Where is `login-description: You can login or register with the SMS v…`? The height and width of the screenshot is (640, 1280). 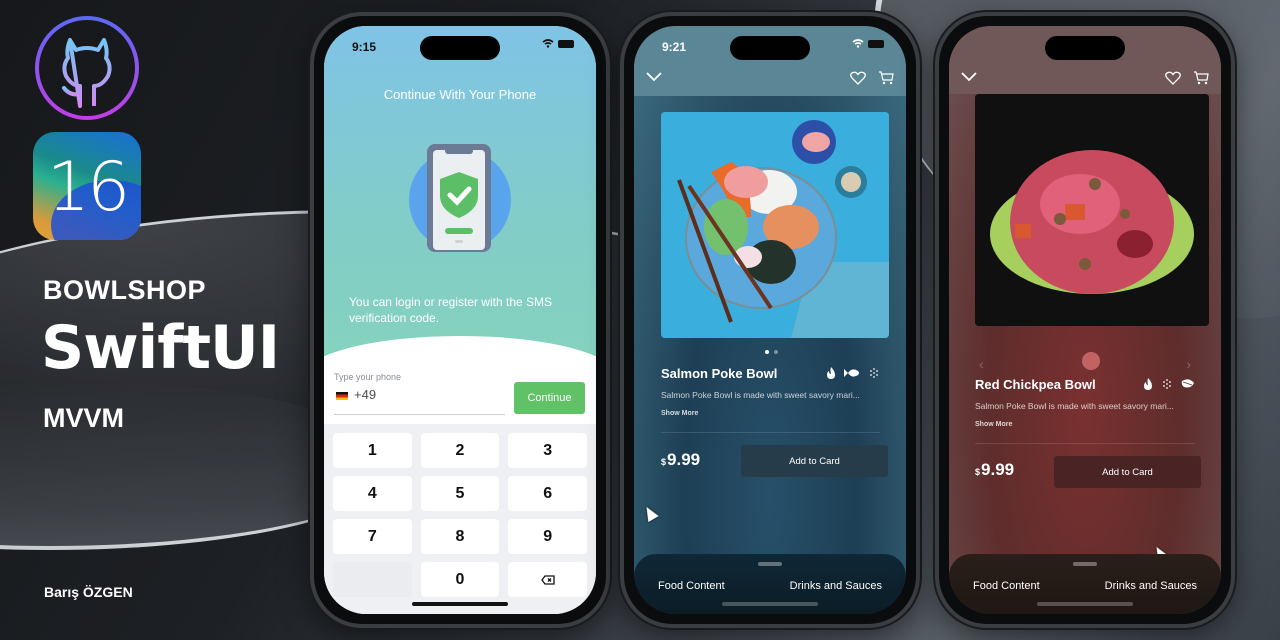 login-description: You can login or register with the SMS v… is located at coordinates (450, 310).